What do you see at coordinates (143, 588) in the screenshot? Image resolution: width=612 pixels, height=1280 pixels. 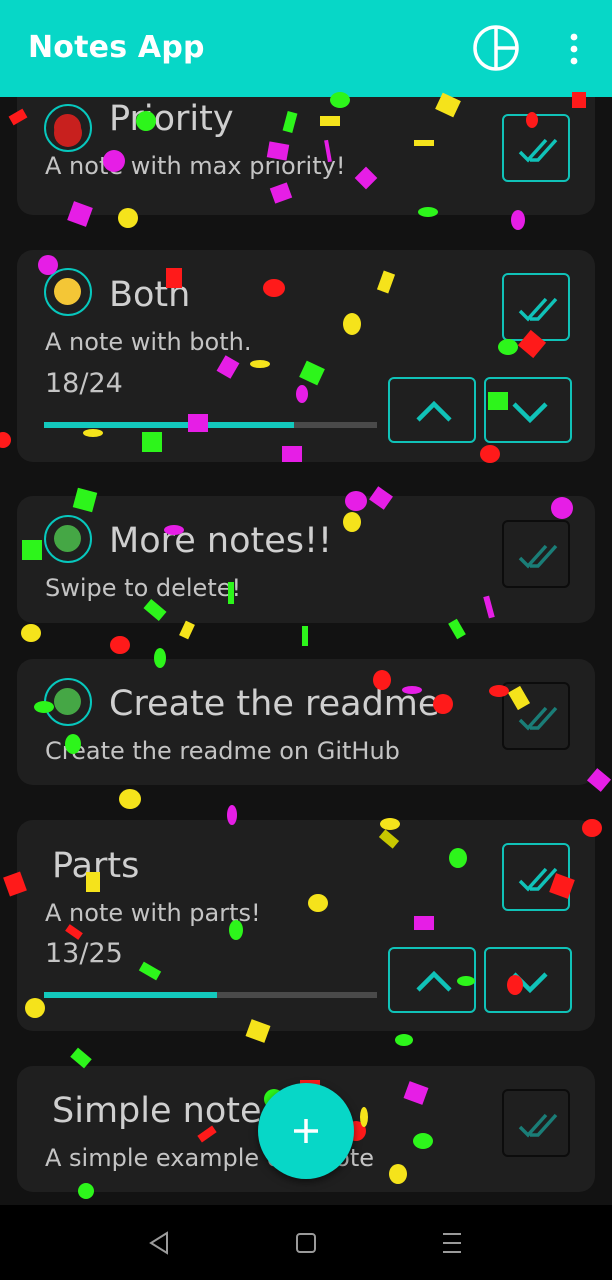 I see `note-description: Swipe to delete!` at bounding box center [143, 588].